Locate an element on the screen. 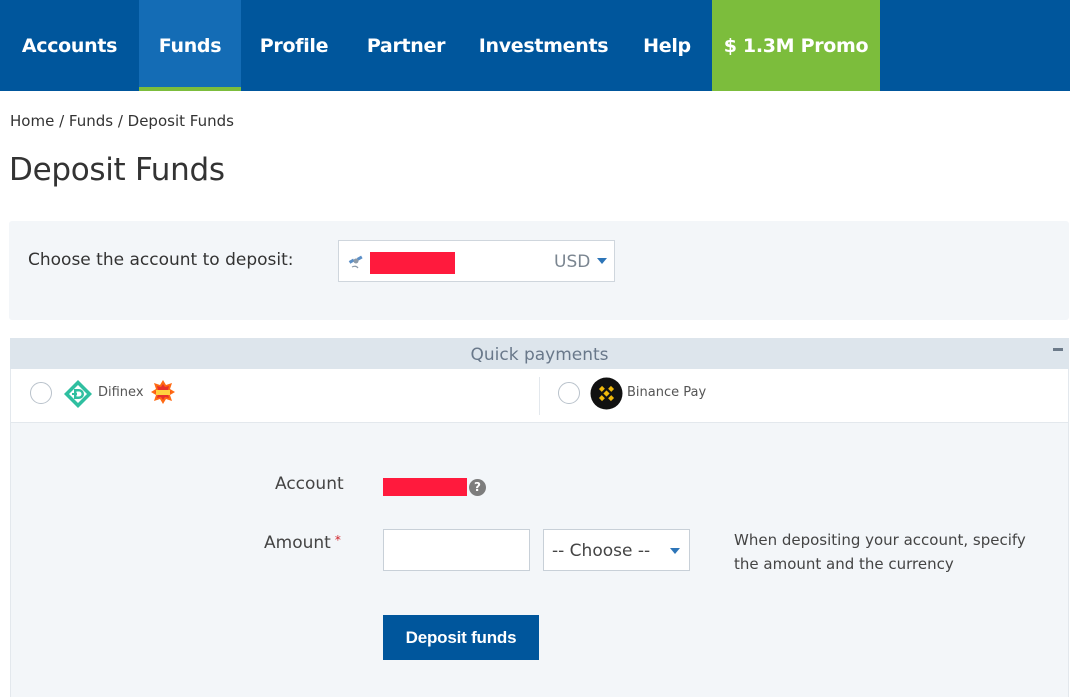 Image resolution: width=1070 pixels, height=697 pixels. required-mark: * is located at coordinates (337, 540).